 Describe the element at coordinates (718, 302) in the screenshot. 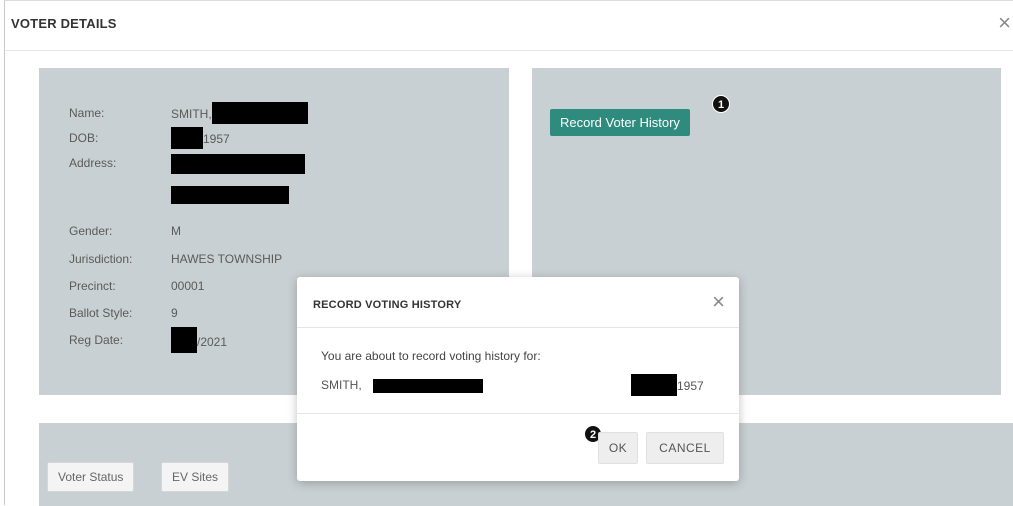

I see `dialog-close-icon: ×` at that location.